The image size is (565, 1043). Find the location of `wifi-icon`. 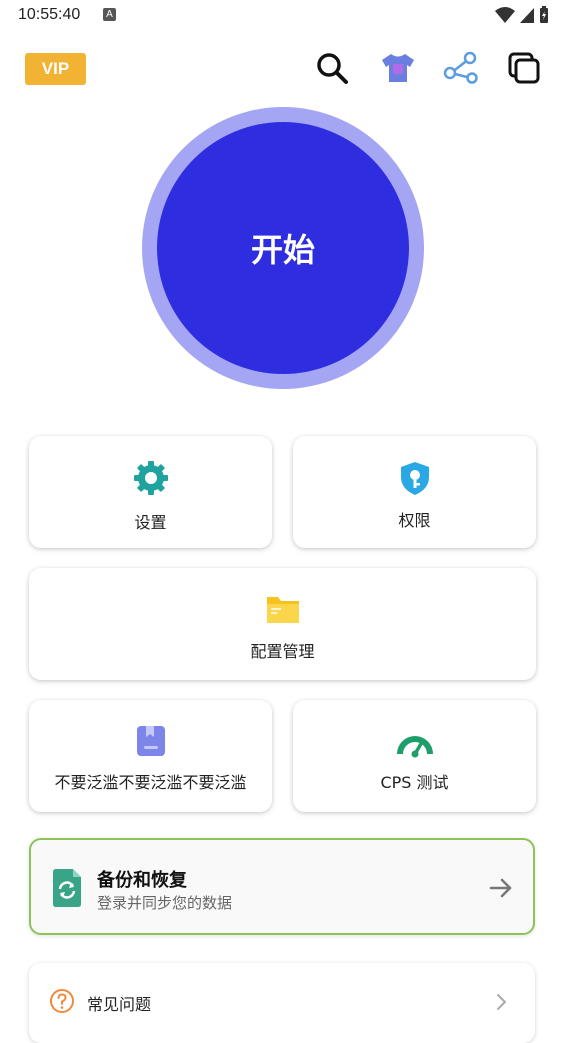

wifi-icon is located at coordinates (505, 15).